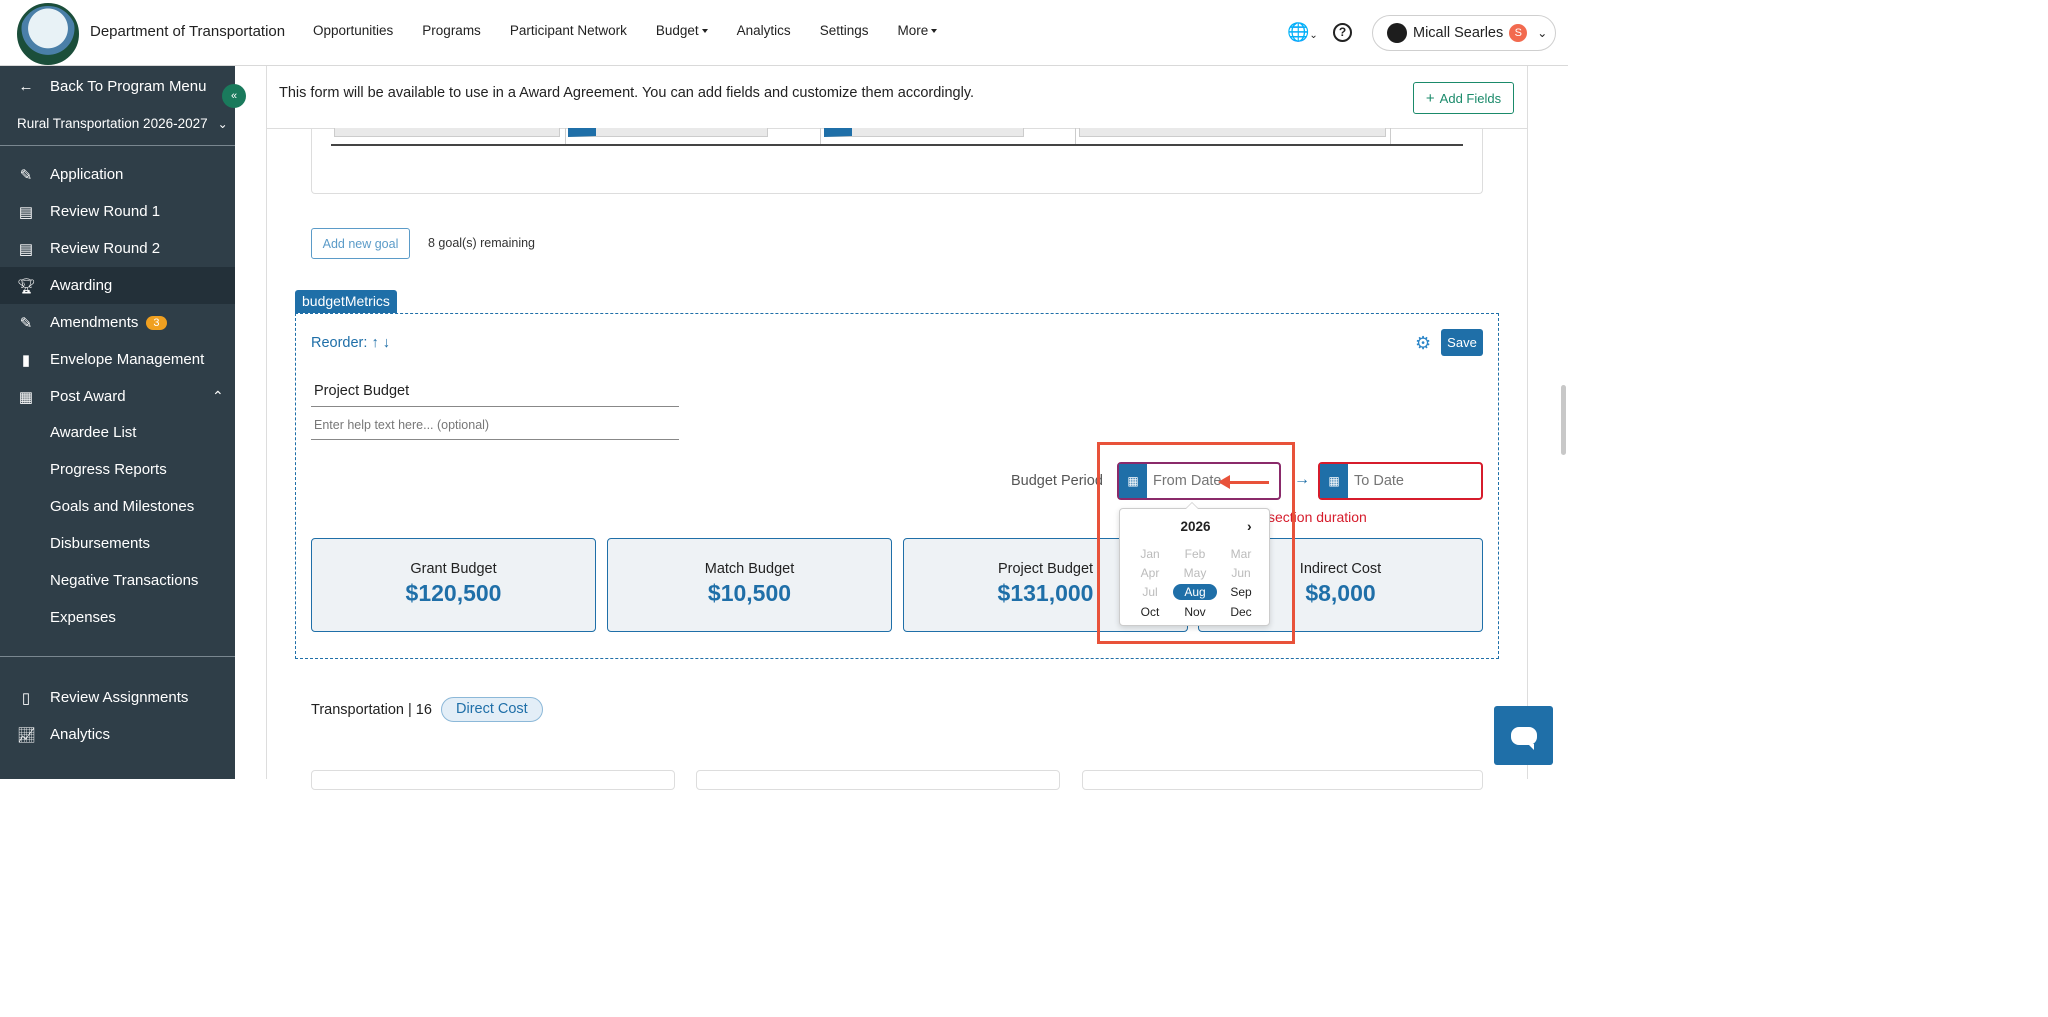  I want to click on month-option-jan: Jan, so click(1150, 554).